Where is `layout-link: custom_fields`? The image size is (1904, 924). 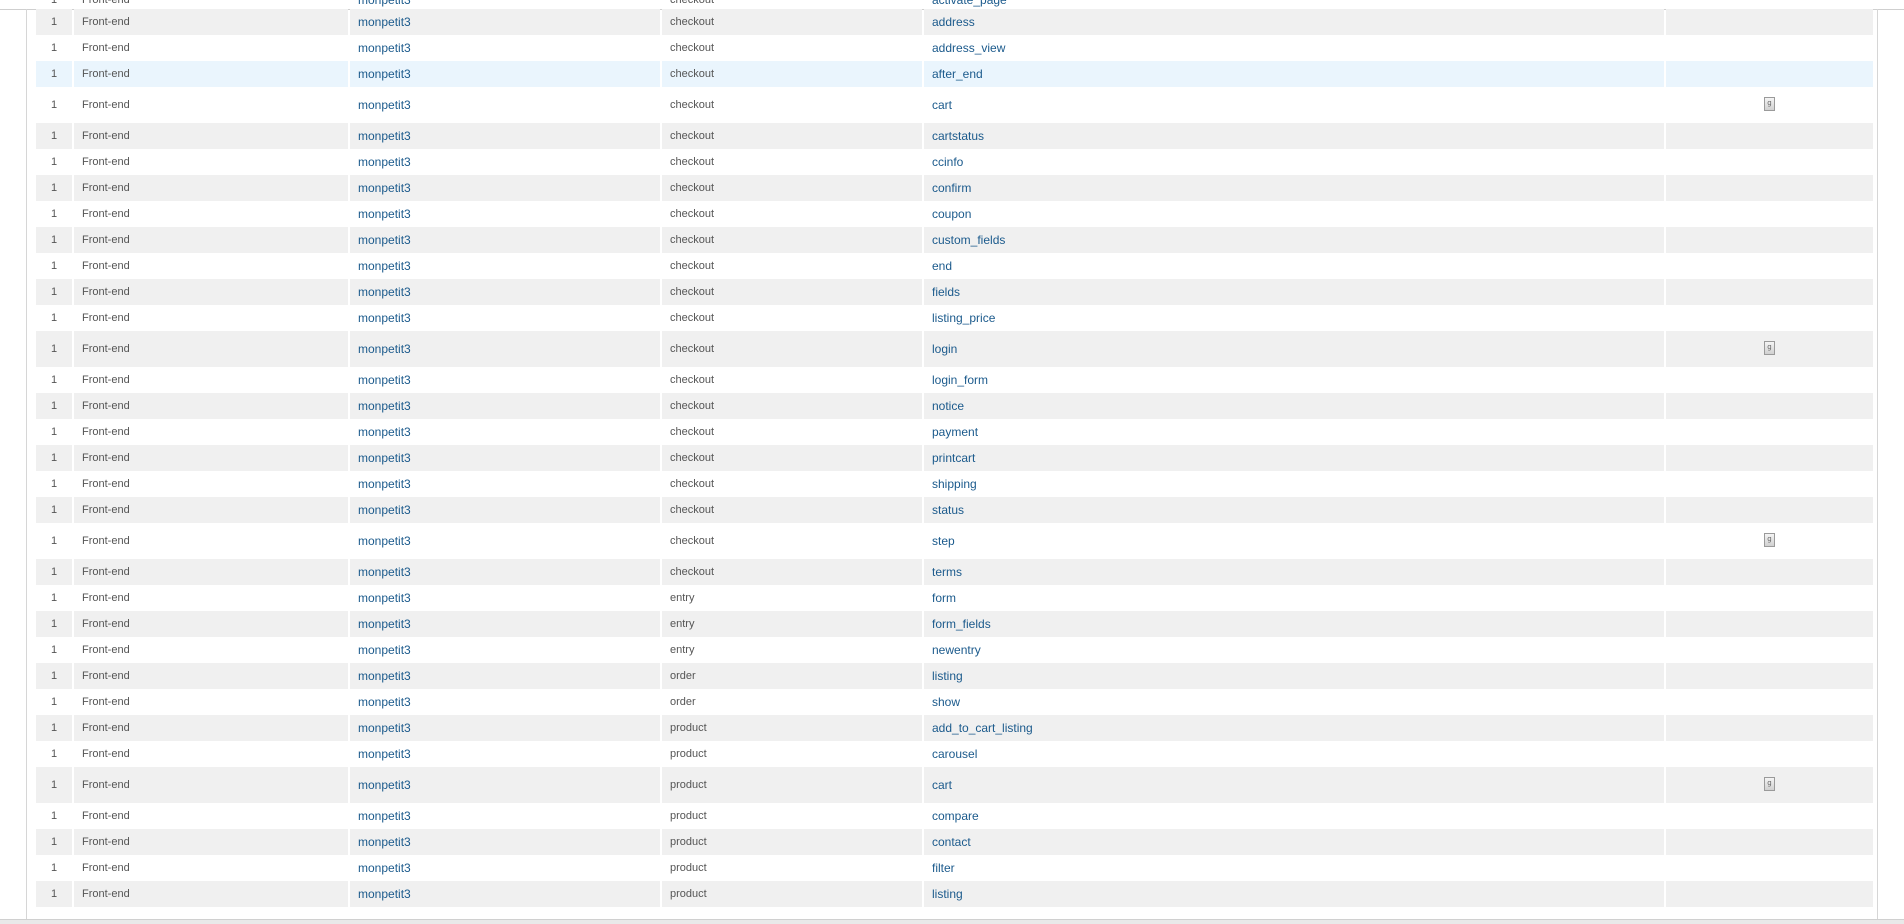
layout-link: custom_fields is located at coordinates (968, 240).